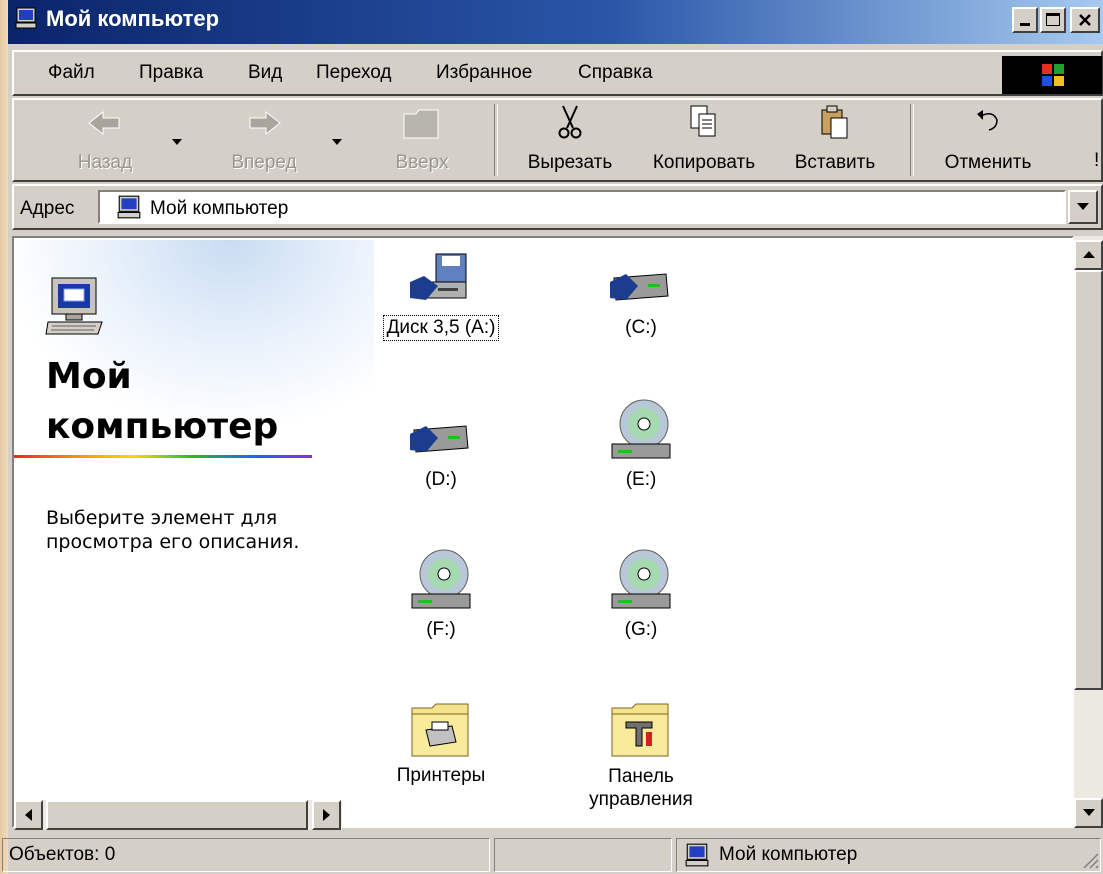 The height and width of the screenshot is (874, 1103). I want to click on resize-grip-icon, so click(1090, 860).